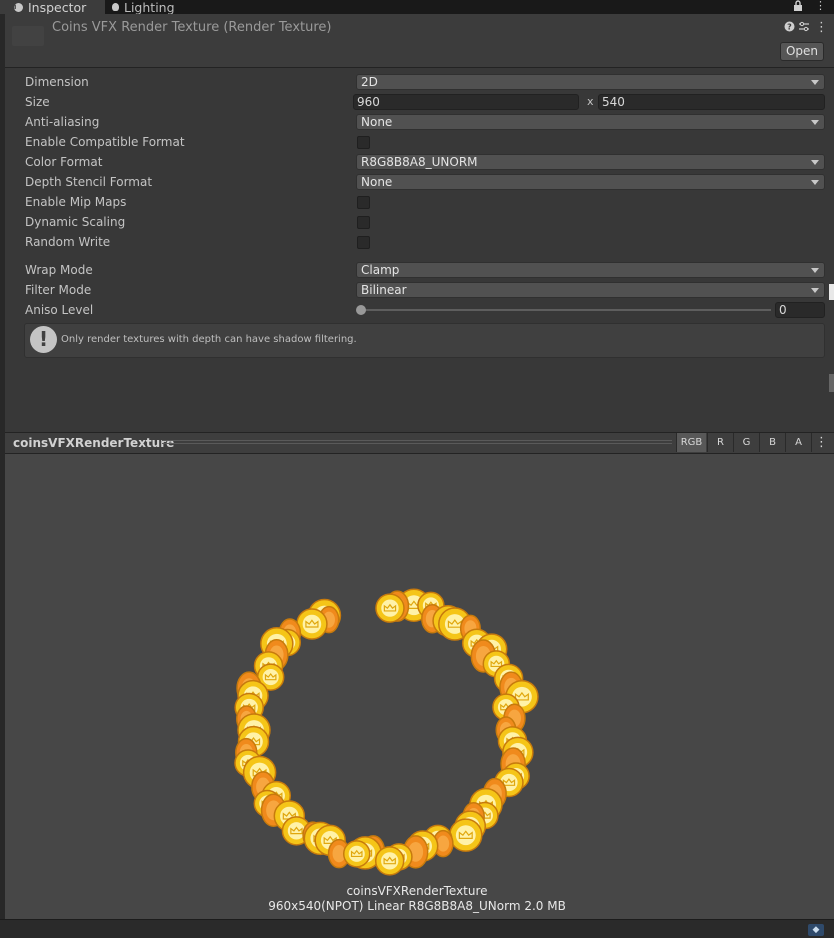 This screenshot has height=938, width=834. I want to click on help-icon: ?, so click(789, 28).